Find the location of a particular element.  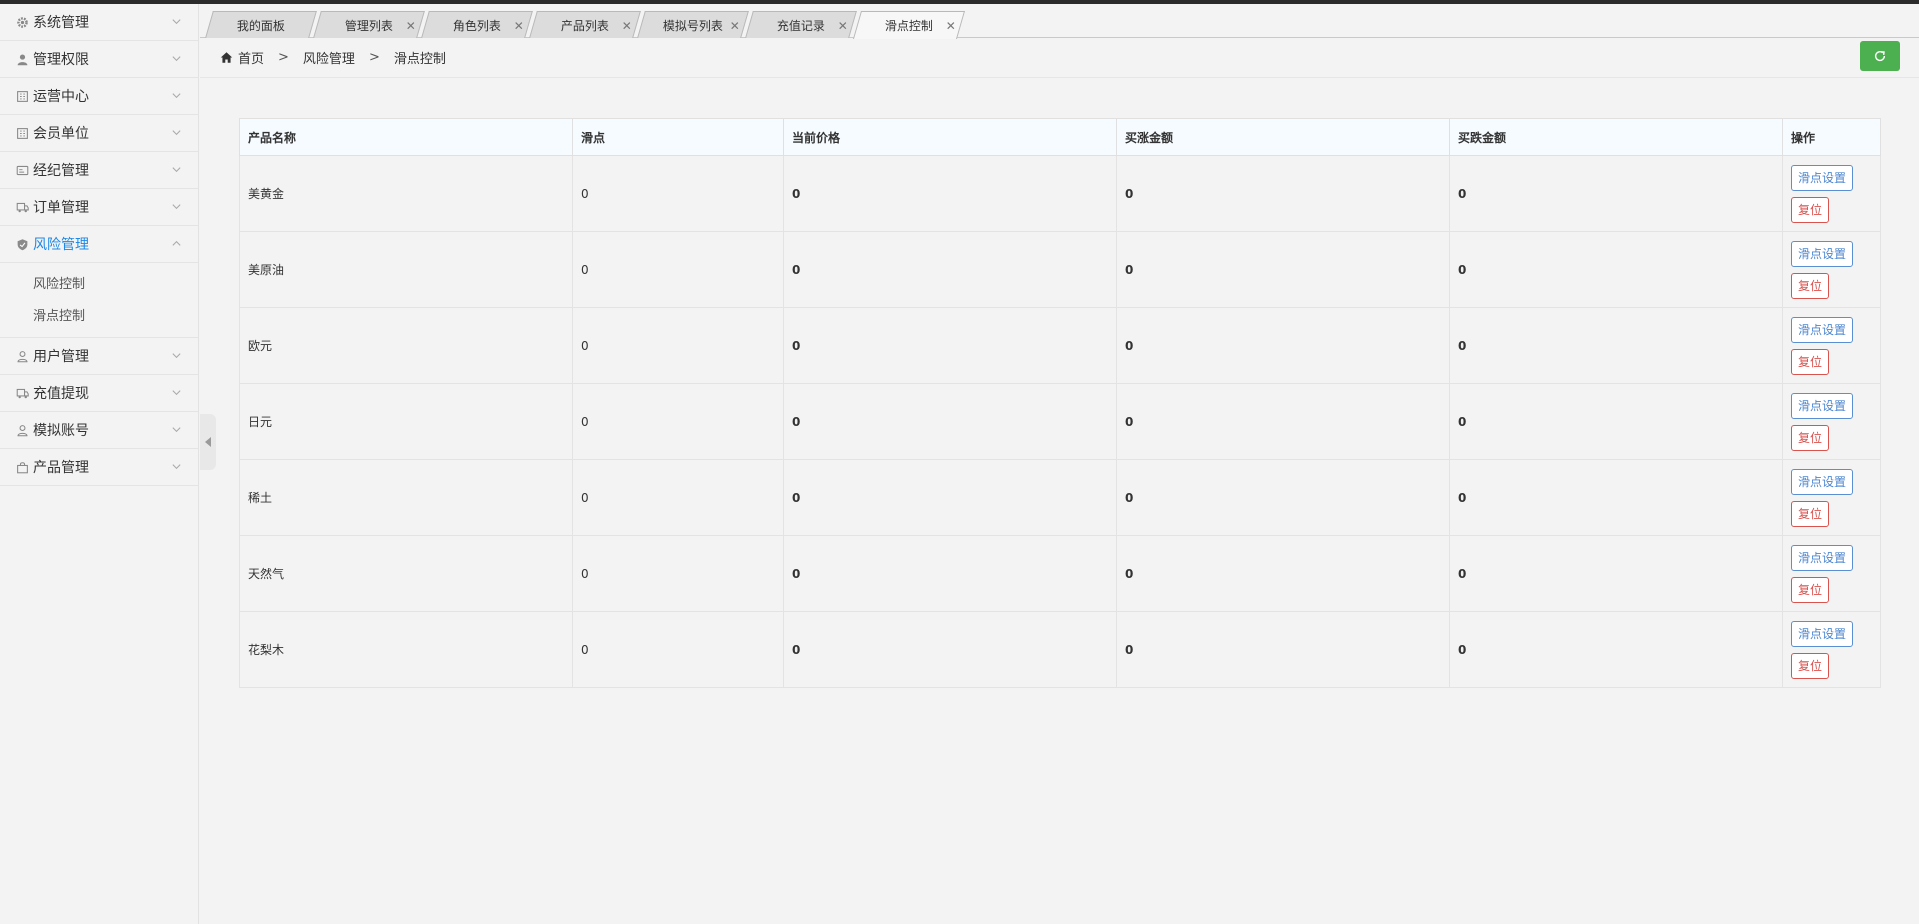

refresh-button is located at coordinates (1880, 56).